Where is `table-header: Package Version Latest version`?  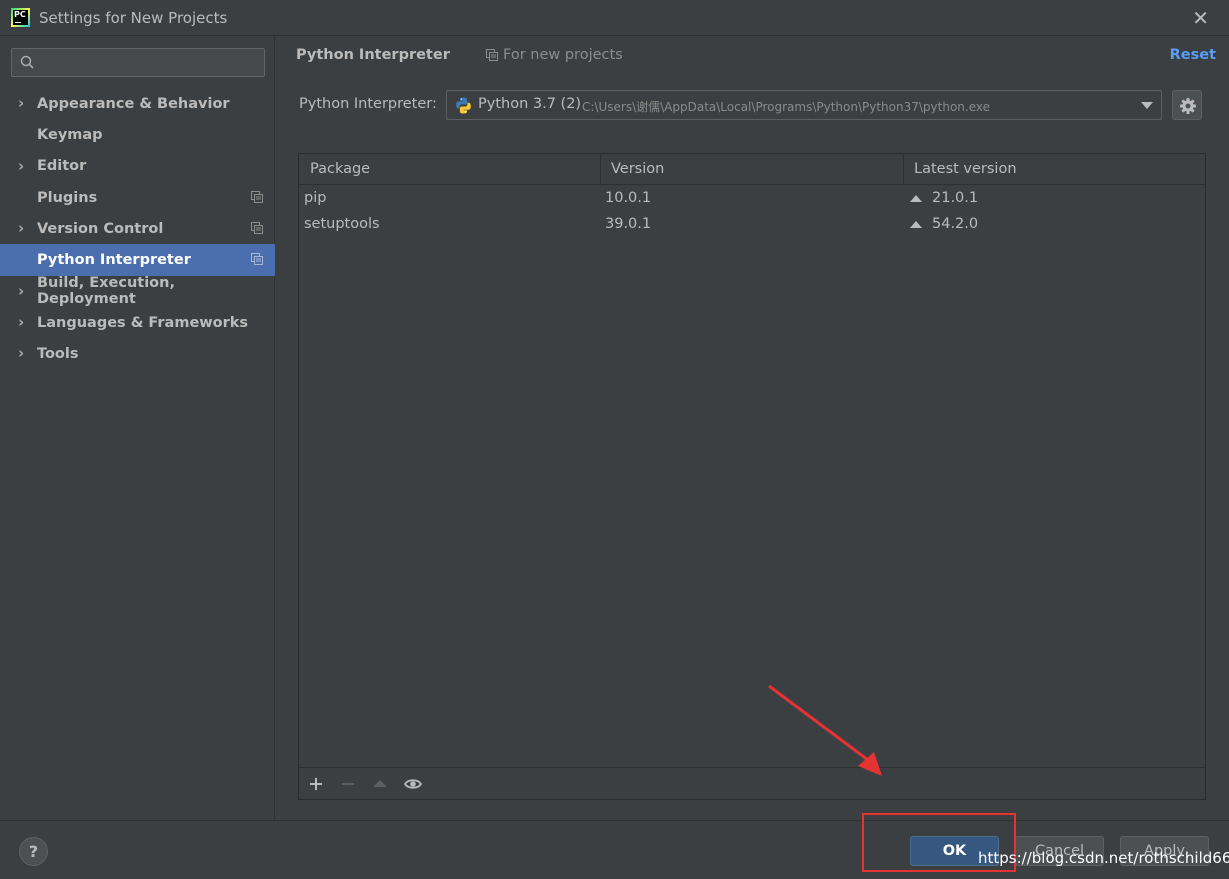
table-header: Package Version Latest version is located at coordinates (752, 169).